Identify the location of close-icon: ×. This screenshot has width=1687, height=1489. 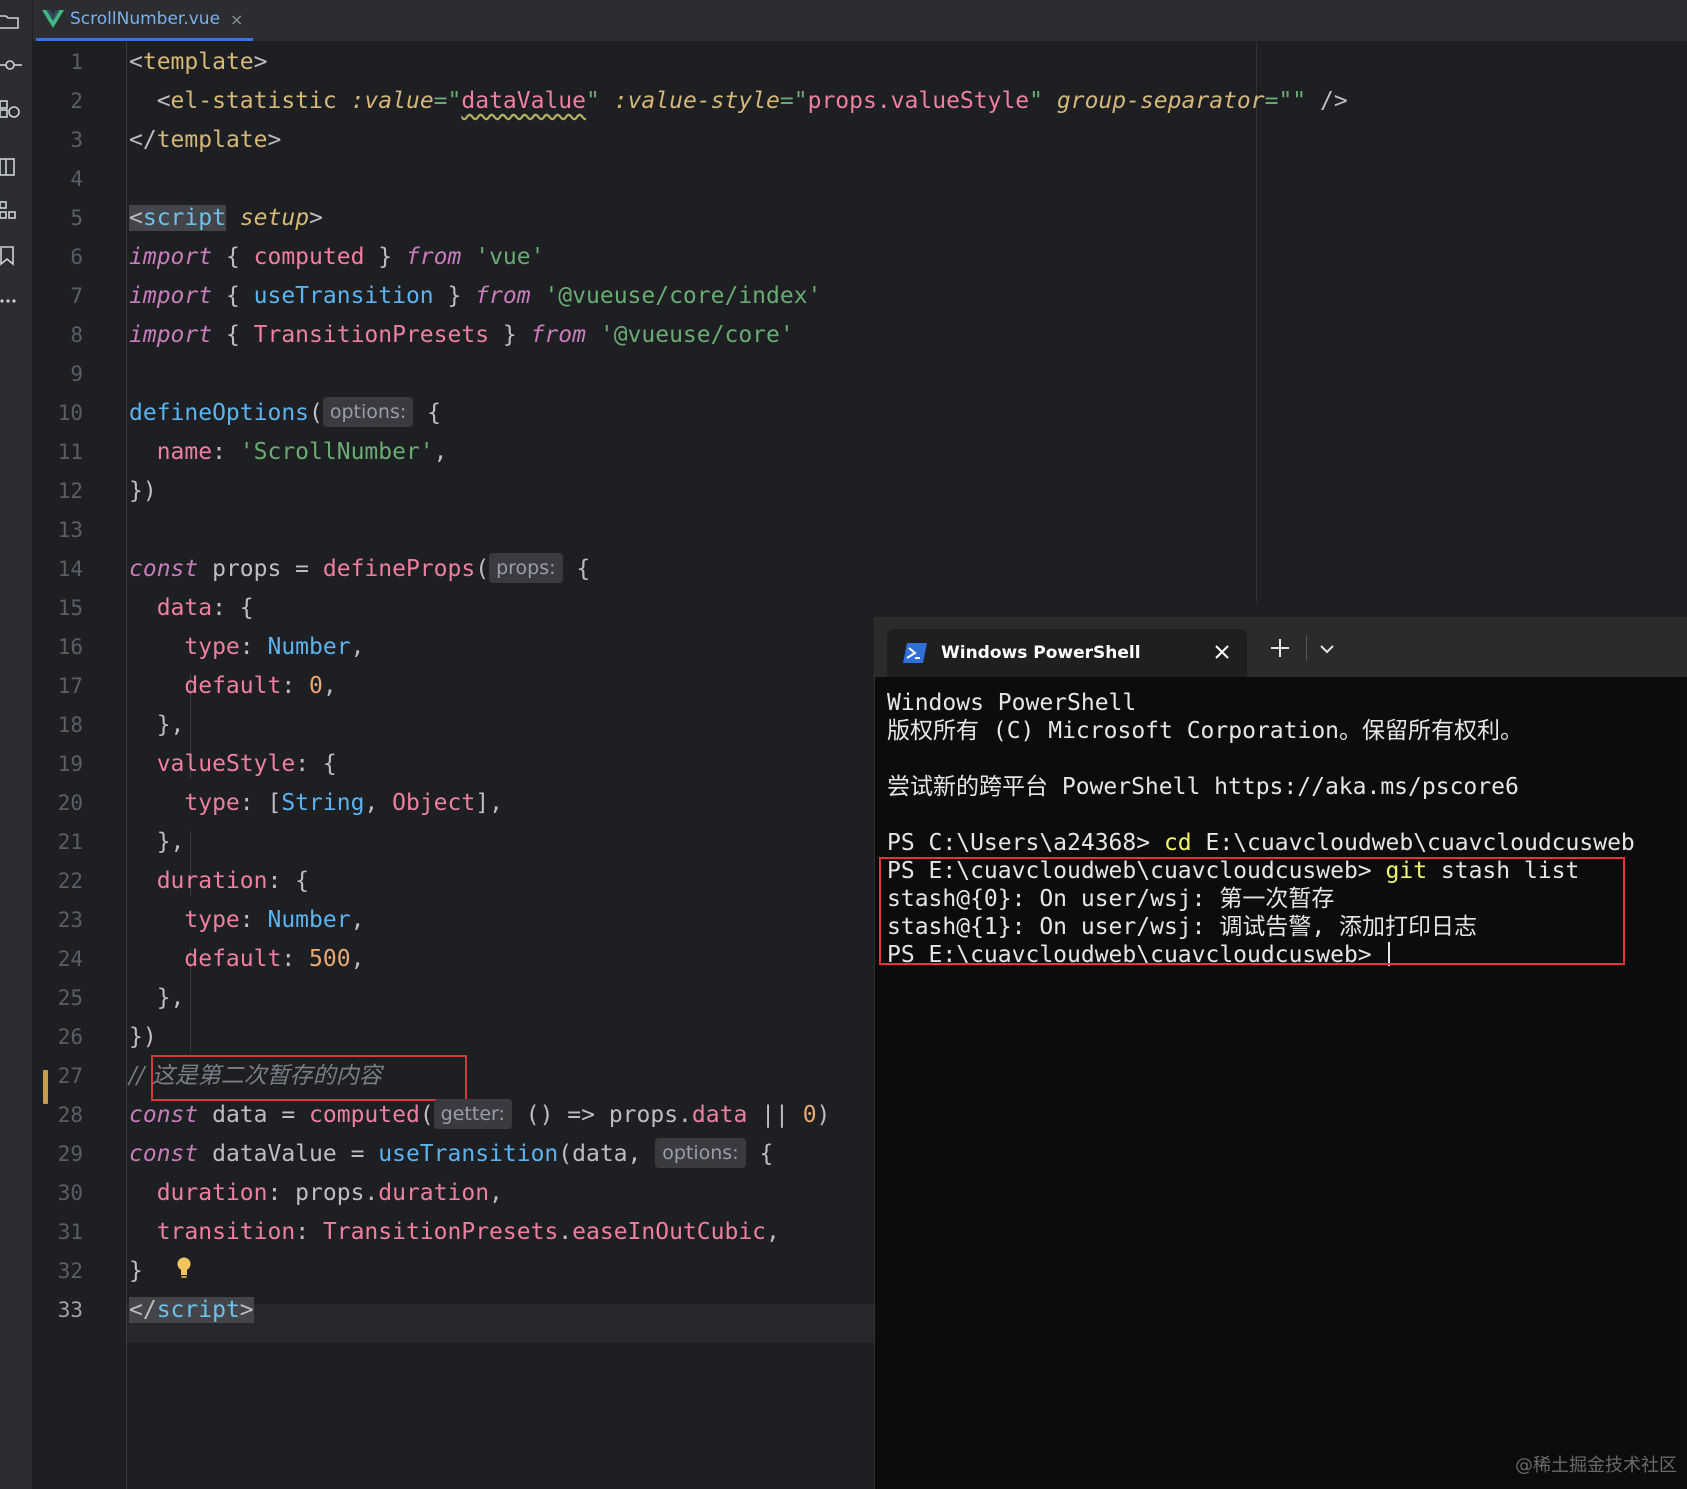
(236, 19).